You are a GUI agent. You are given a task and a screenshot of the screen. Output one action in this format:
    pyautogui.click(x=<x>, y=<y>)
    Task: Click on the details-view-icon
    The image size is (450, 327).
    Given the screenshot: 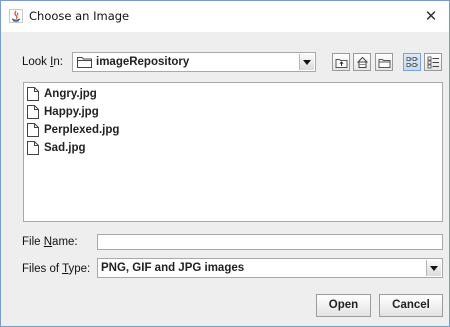 What is the action you would take?
    pyautogui.click(x=433, y=62)
    